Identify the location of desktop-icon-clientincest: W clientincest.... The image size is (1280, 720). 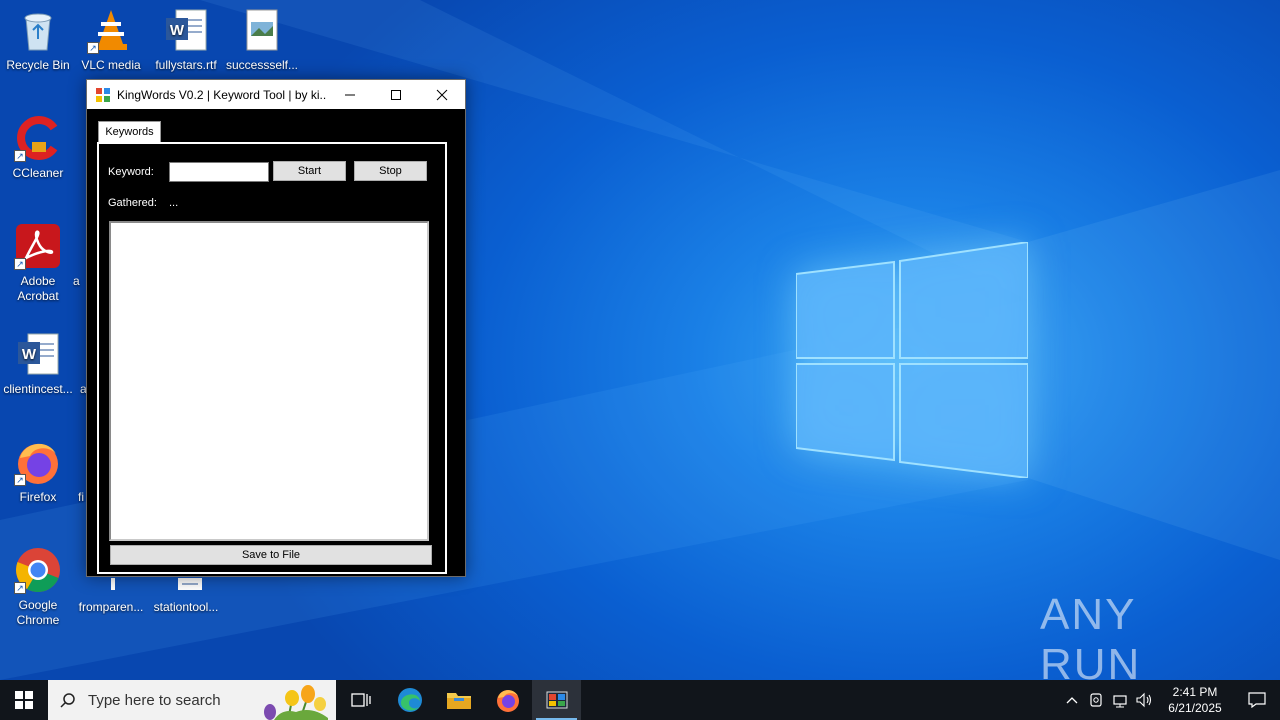
(38, 363).